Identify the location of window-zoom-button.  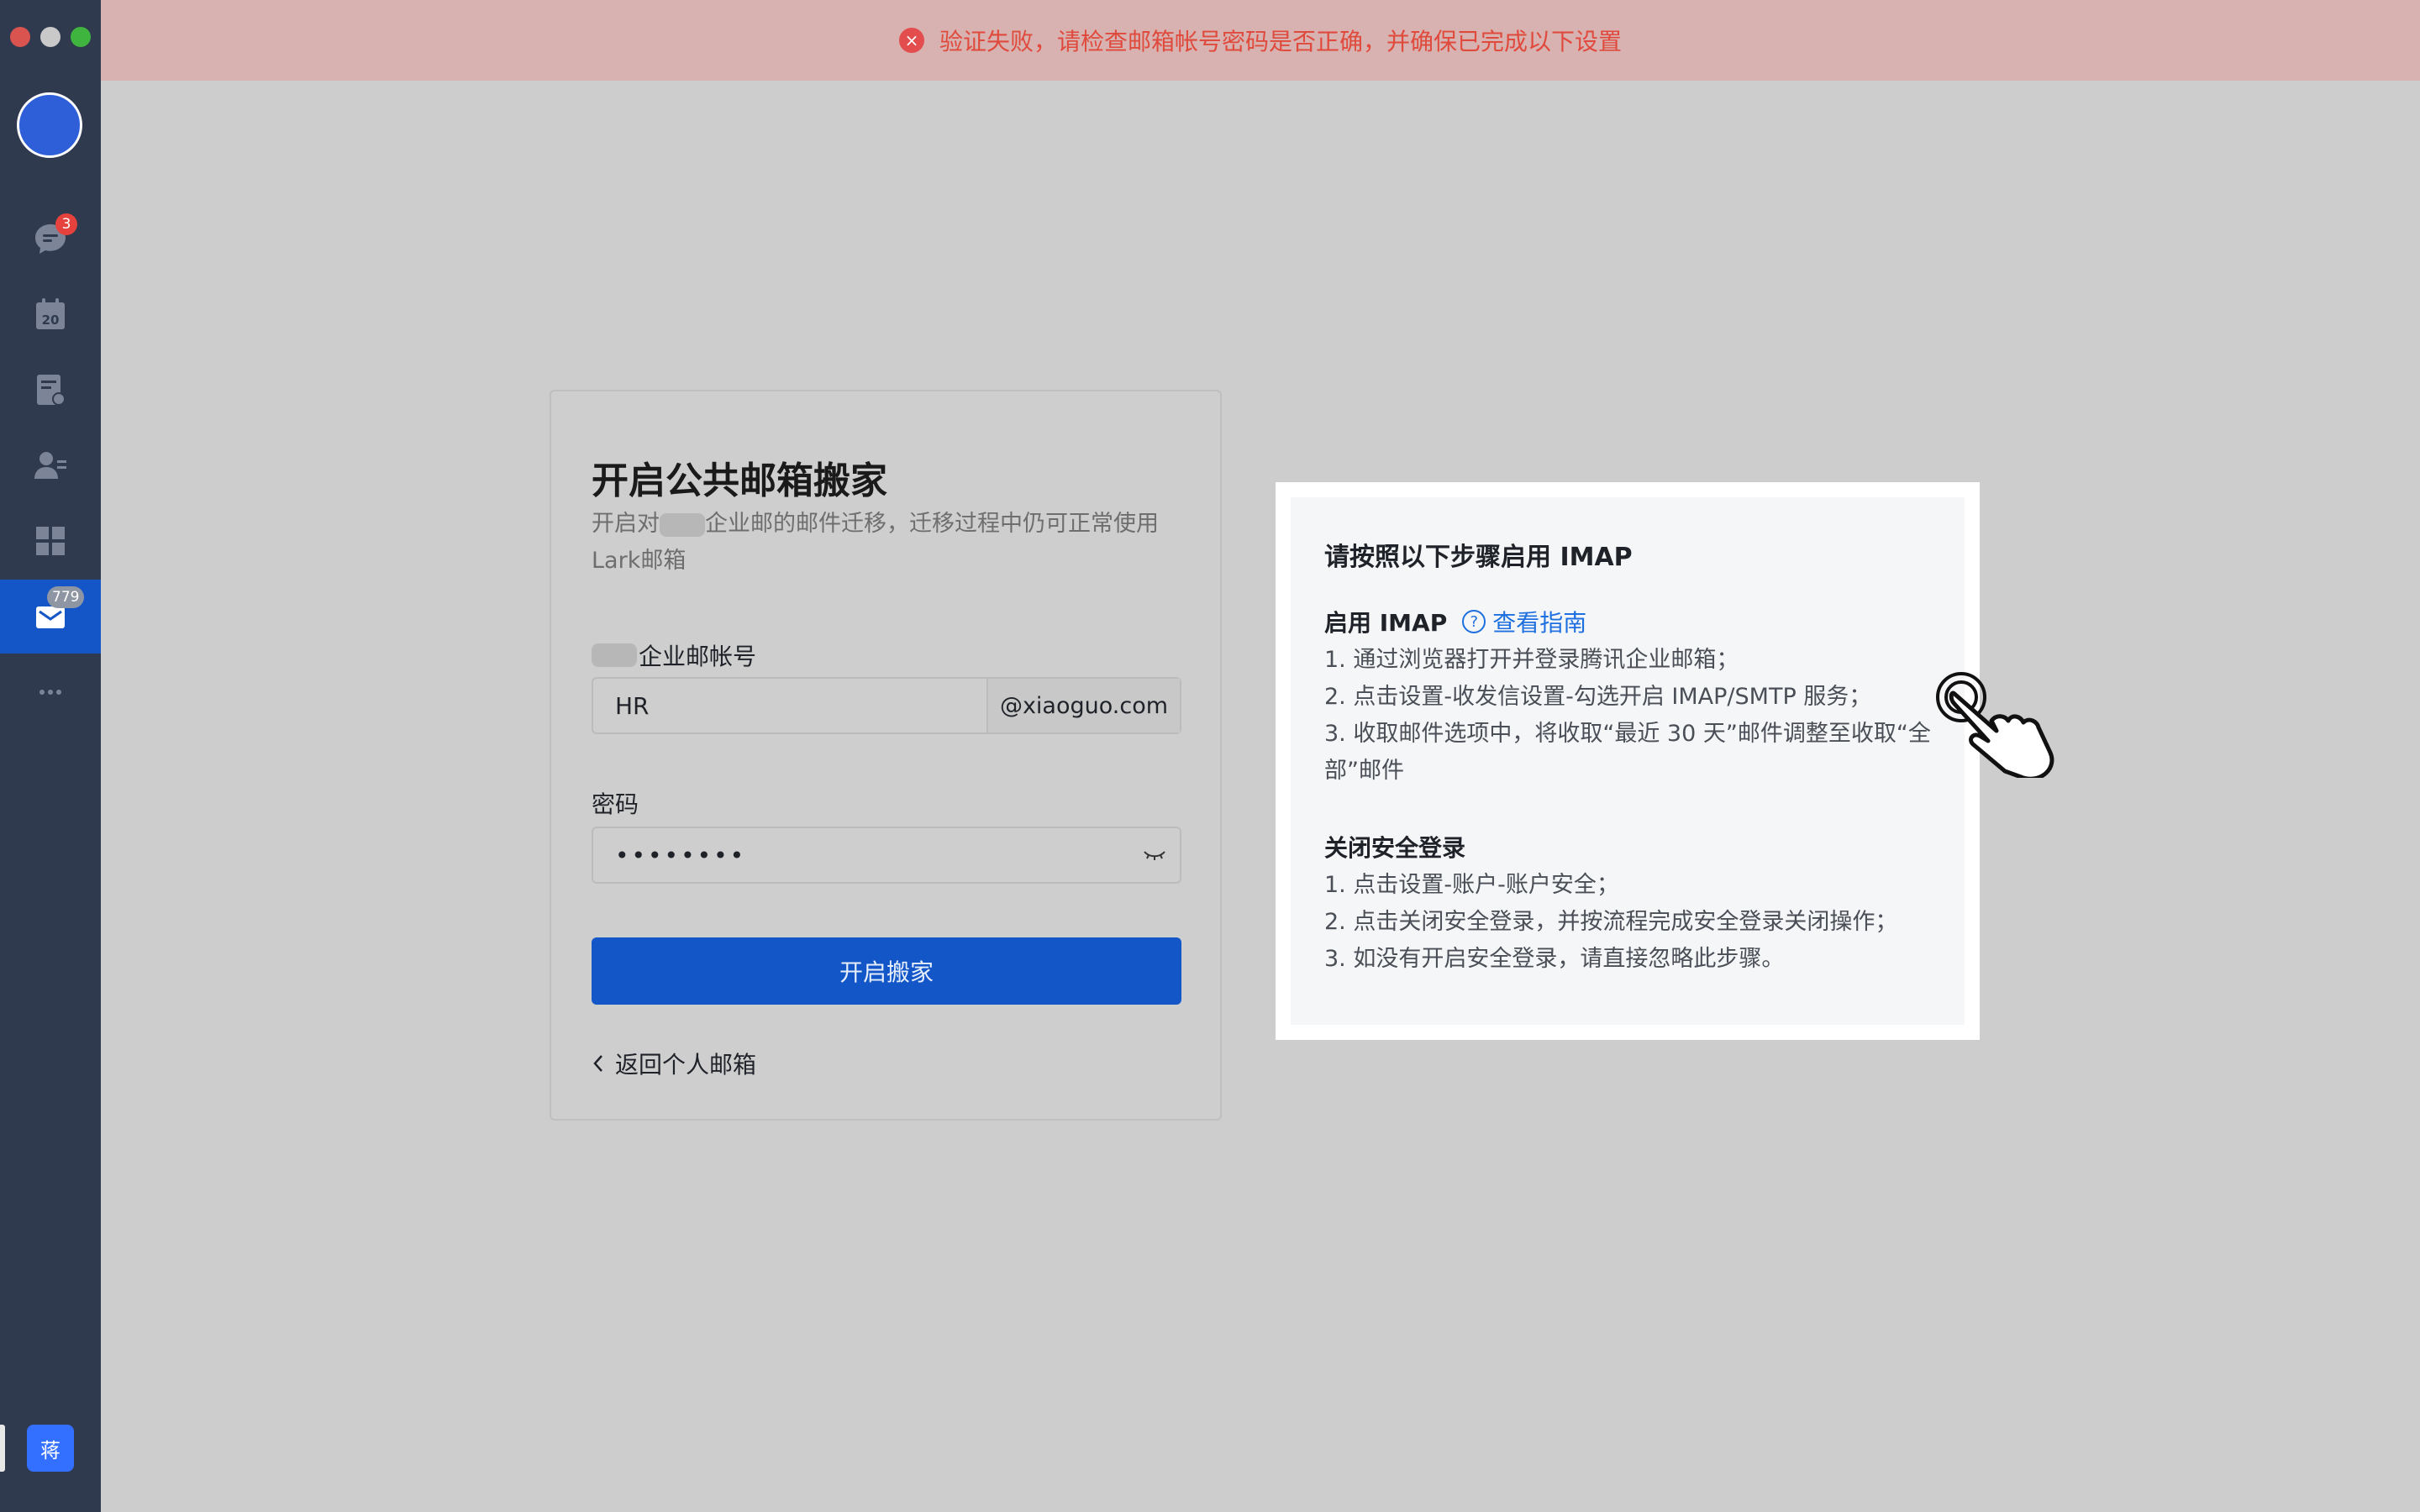
(81, 37).